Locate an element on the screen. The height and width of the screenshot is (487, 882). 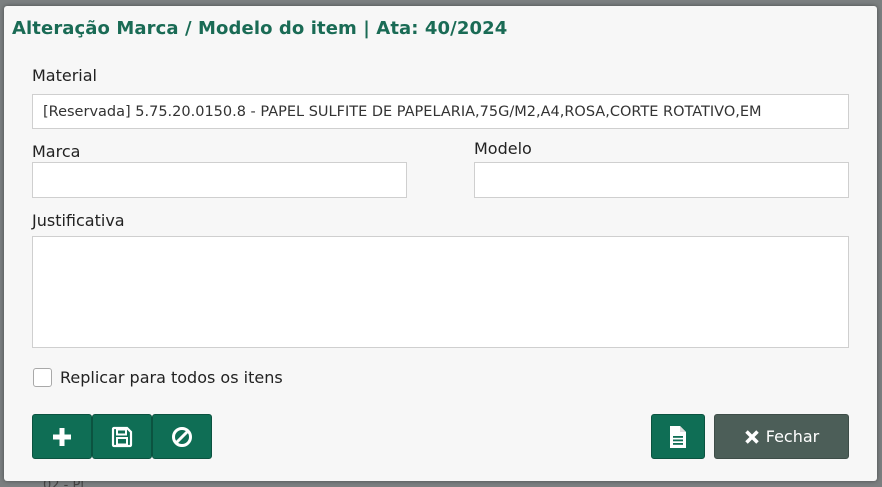
floppy-icon is located at coordinates (122, 437).